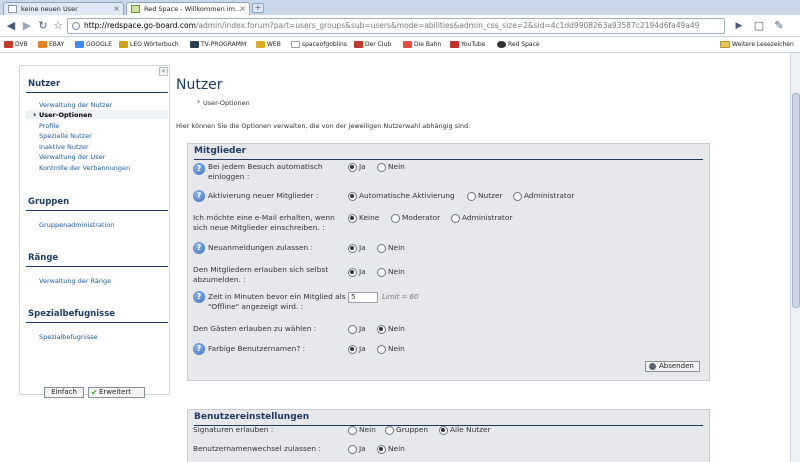 This screenshot has height=462, width=800. What do you see at coordinates (258, 8) in the screenshot?
I see `new-tab-button: +` at bounding box center [258, 8].